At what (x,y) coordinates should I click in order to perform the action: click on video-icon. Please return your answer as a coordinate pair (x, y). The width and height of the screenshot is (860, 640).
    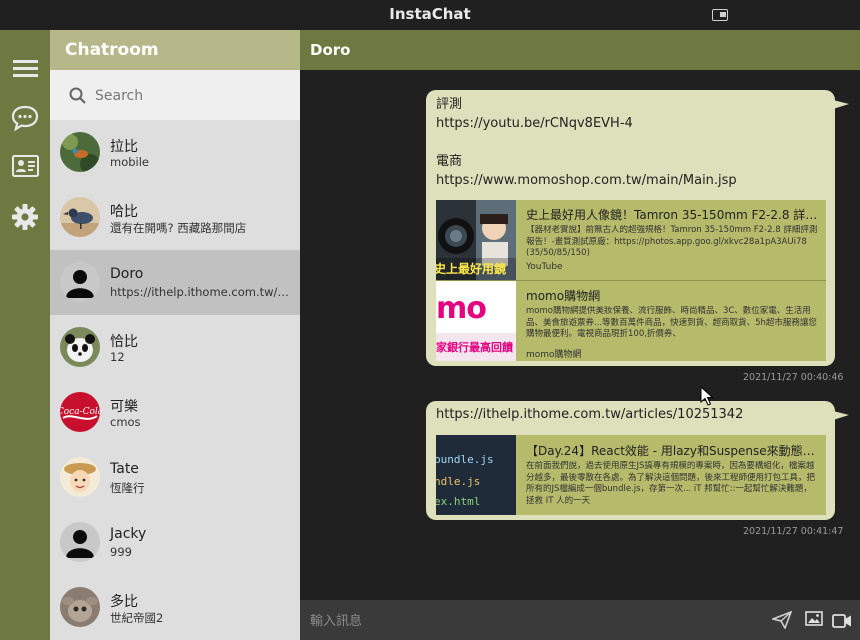
    Looking at the image, I should click on (841, 621).